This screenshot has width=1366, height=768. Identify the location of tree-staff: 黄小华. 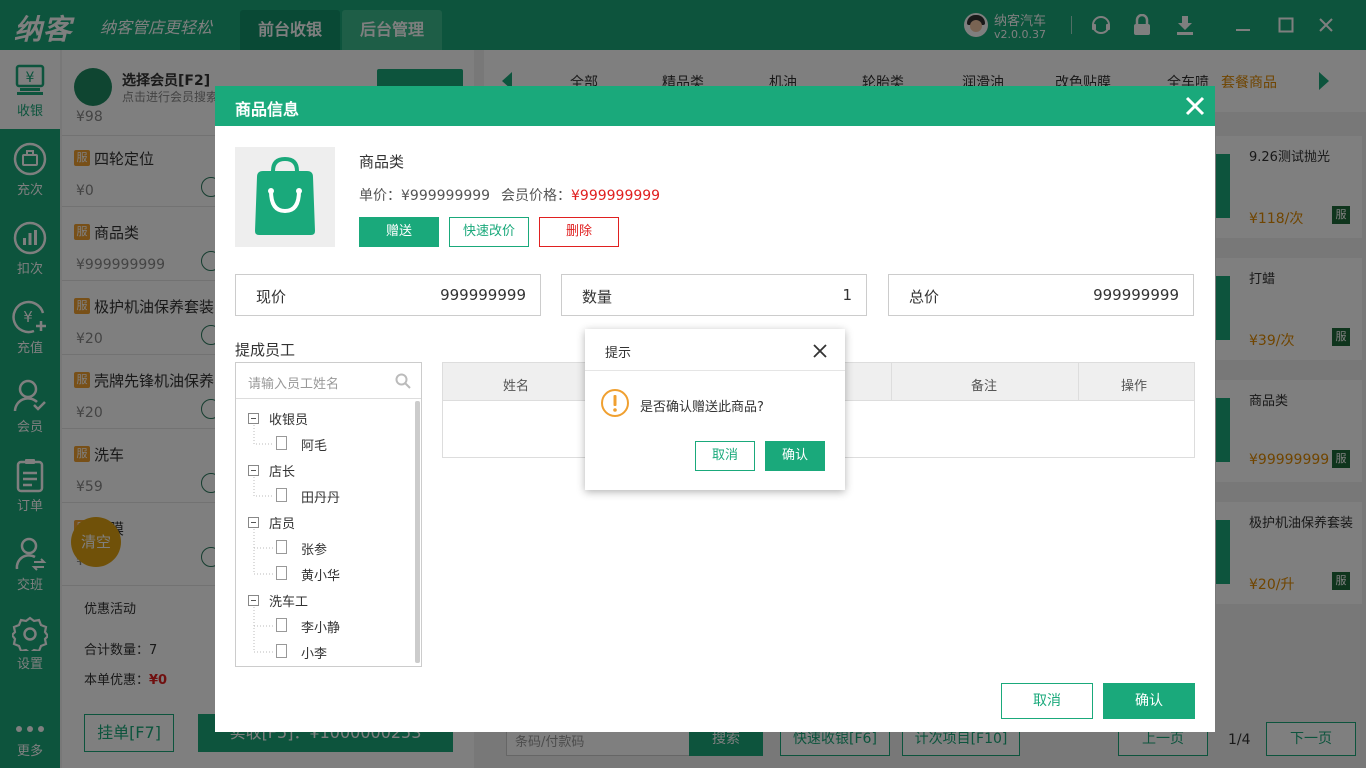
(320, 574).